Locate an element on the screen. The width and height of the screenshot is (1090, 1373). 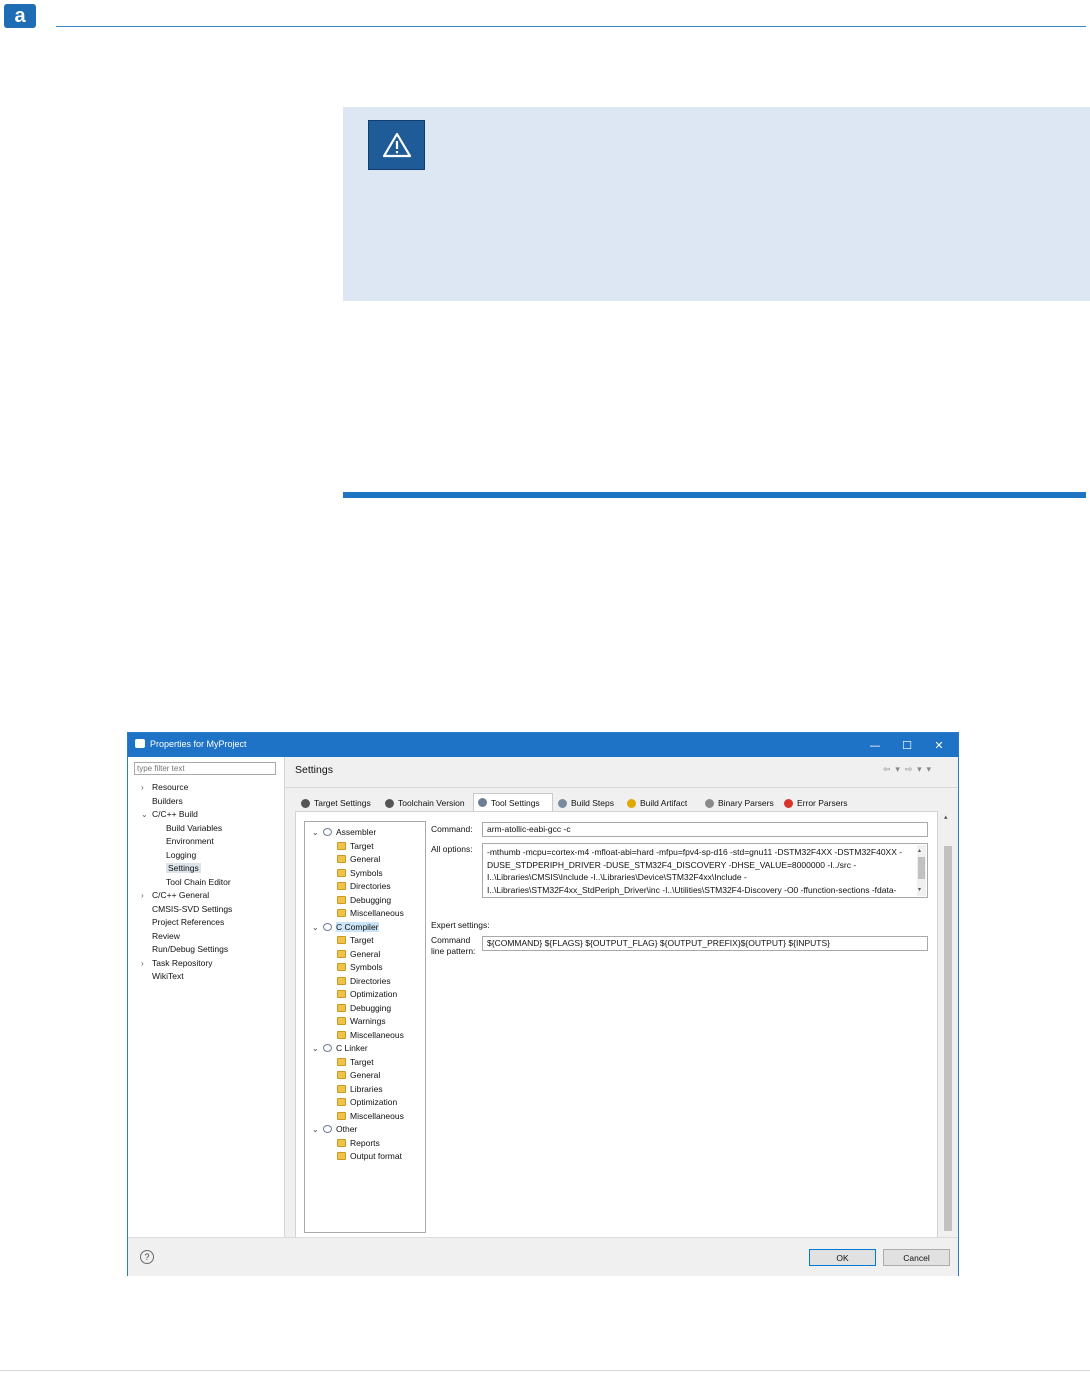
minimize-button: — is located at coordinates (875, 745).